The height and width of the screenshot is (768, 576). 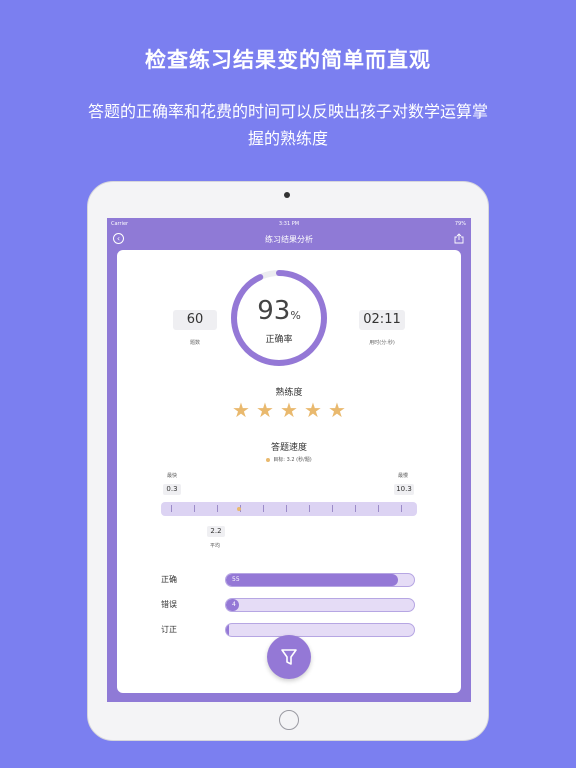 I want to click on proficiency-title: 熟练度, so click(x=289, y=393).